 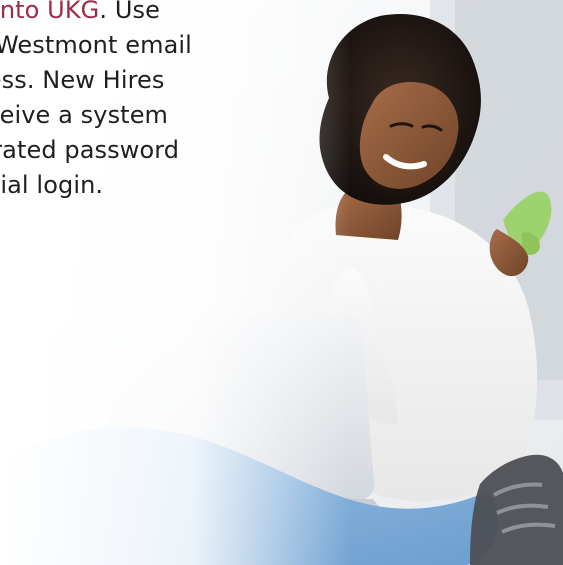 What do you see at coordinates (52, 185) in the screenshot?
I see `text-line-6: initial login.` at bounding box center [52, 185].